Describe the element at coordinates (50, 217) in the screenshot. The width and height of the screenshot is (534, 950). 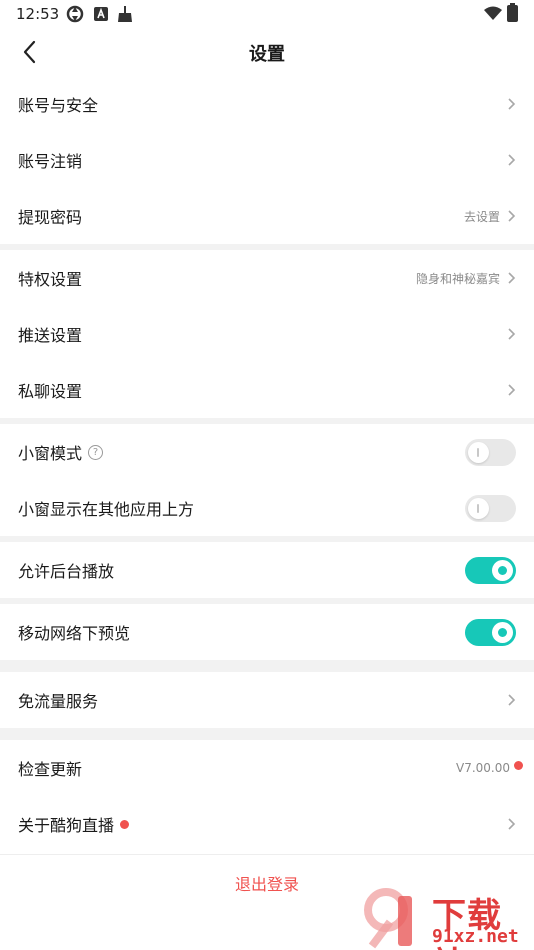
I see `row-label: 提现密码` at that location.